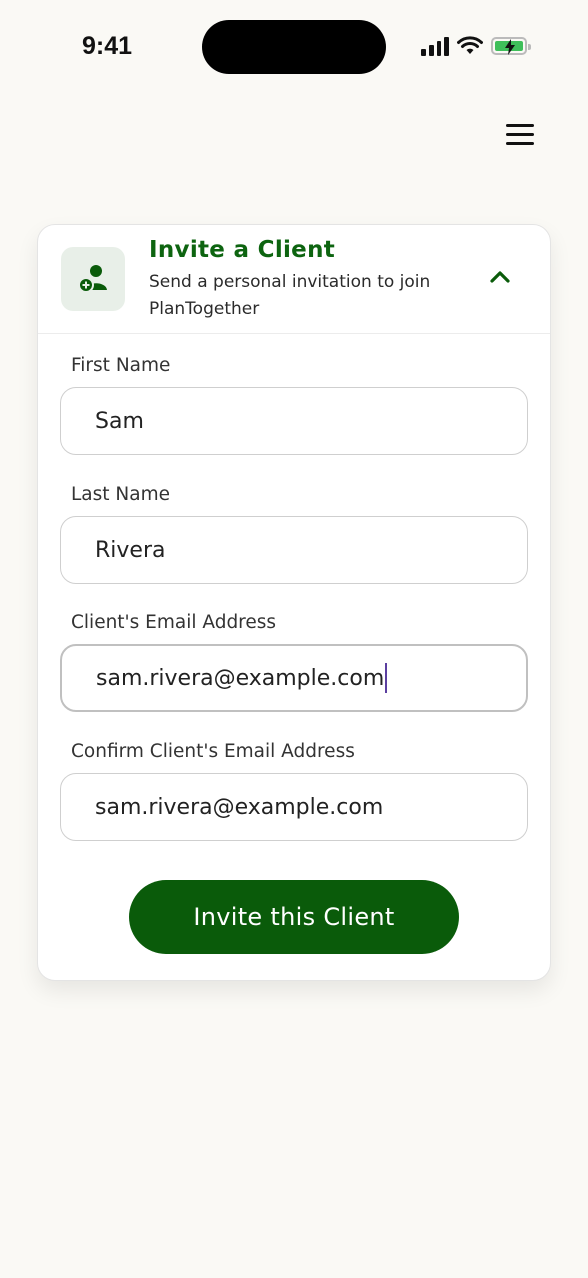 Image resolution: width=588 pixels, height=1278 pixels. Describe the element at coordinates (119, 421) in the screenshot. I see `first-name-value: Sam` at that location.